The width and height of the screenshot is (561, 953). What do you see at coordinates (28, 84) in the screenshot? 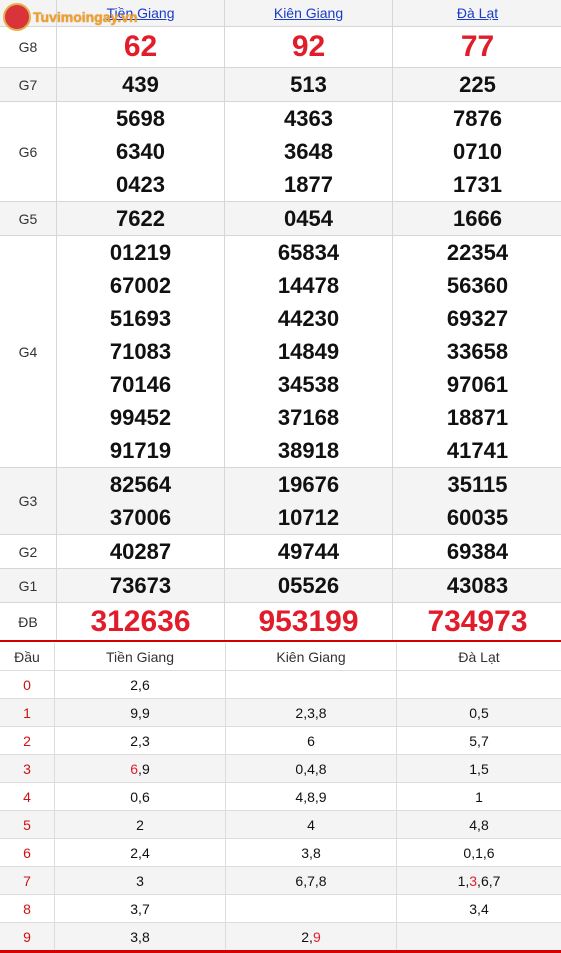
I see `prize-label: G7` at bounding box center [28, 84].